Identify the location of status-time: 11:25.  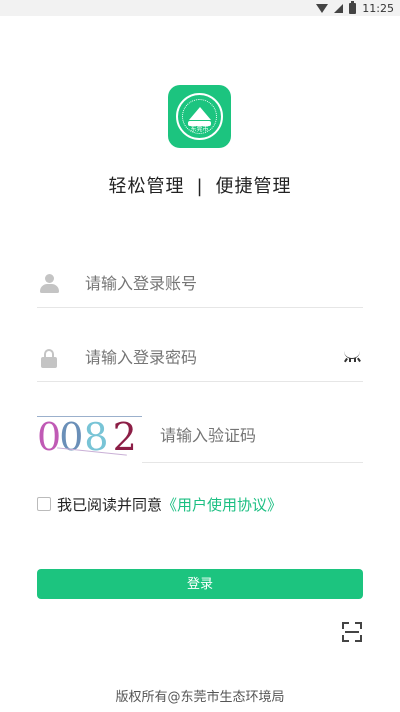
(378, 8).